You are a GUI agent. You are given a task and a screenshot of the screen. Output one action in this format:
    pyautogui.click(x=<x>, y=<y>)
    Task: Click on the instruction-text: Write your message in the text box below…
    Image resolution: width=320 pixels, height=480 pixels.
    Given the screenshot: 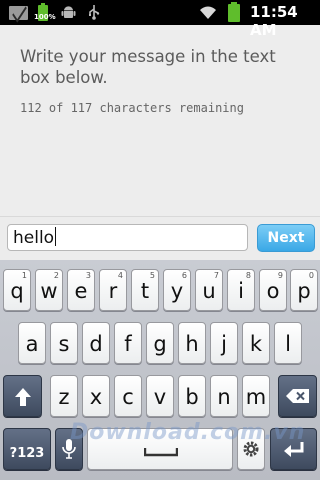 What is the action you would take?
    pyautogui.click(x=148, y=67)
    